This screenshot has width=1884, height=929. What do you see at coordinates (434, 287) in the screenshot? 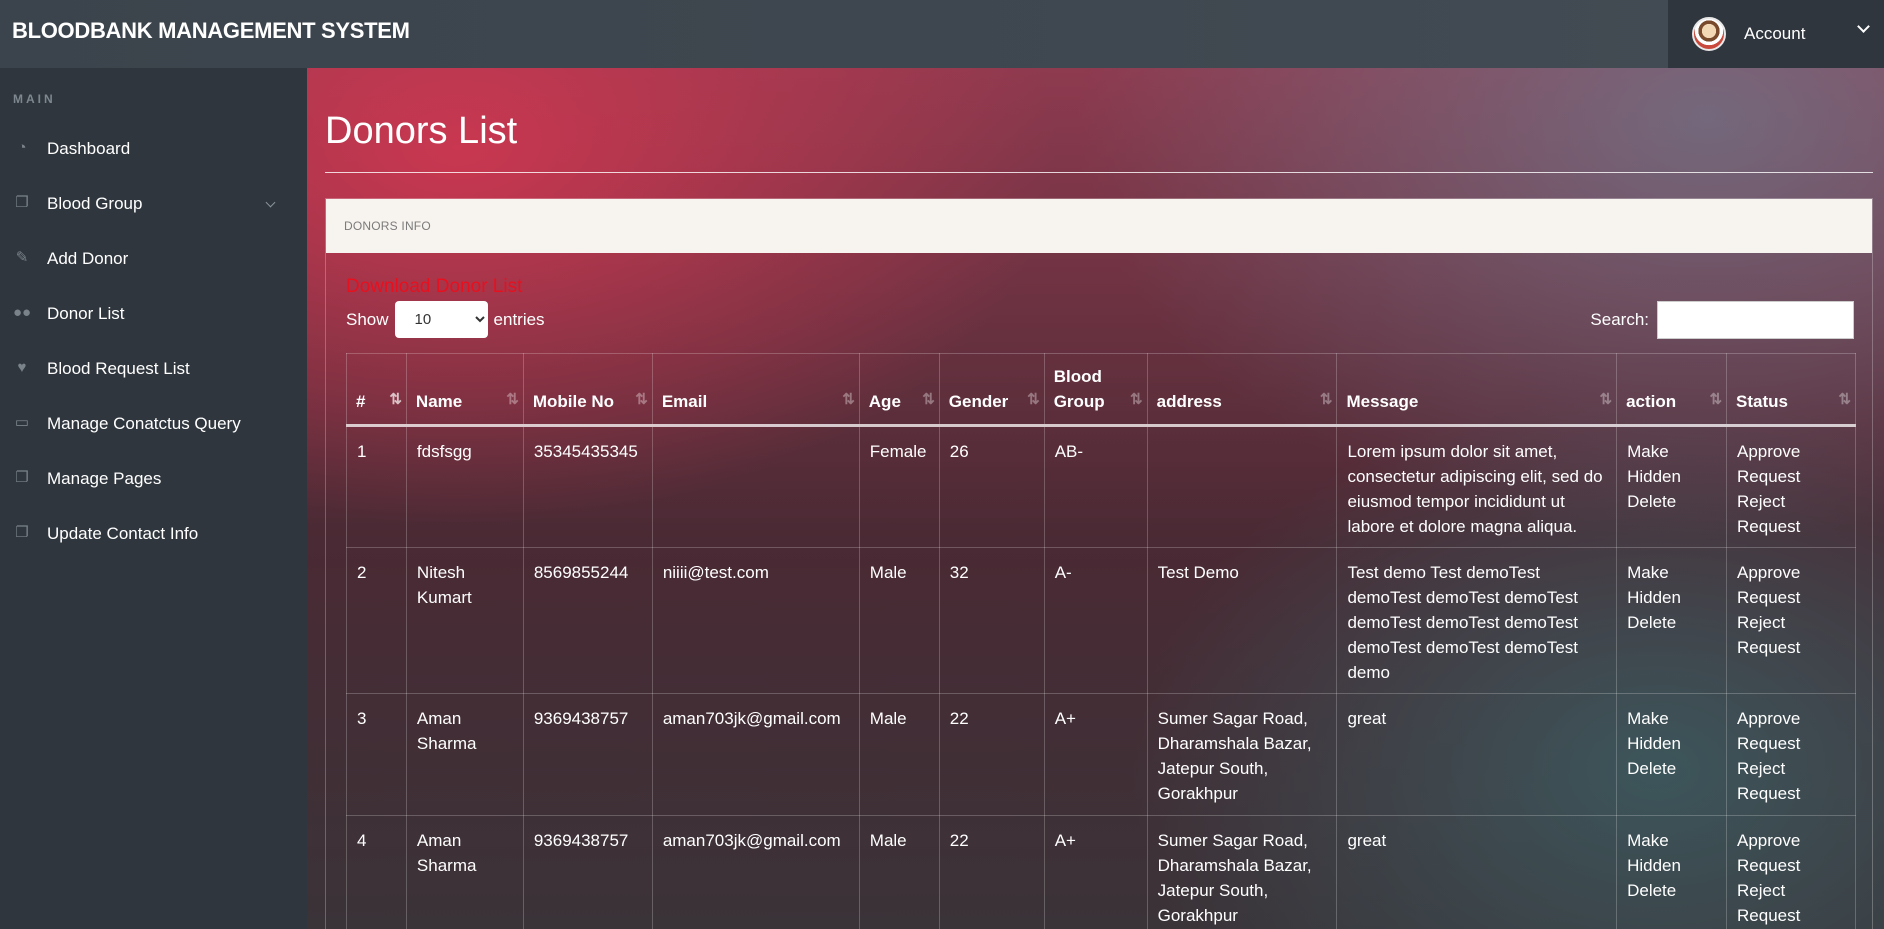
I see `download-donor-list-link: Download Donor List` at bounding box center [434, 287].